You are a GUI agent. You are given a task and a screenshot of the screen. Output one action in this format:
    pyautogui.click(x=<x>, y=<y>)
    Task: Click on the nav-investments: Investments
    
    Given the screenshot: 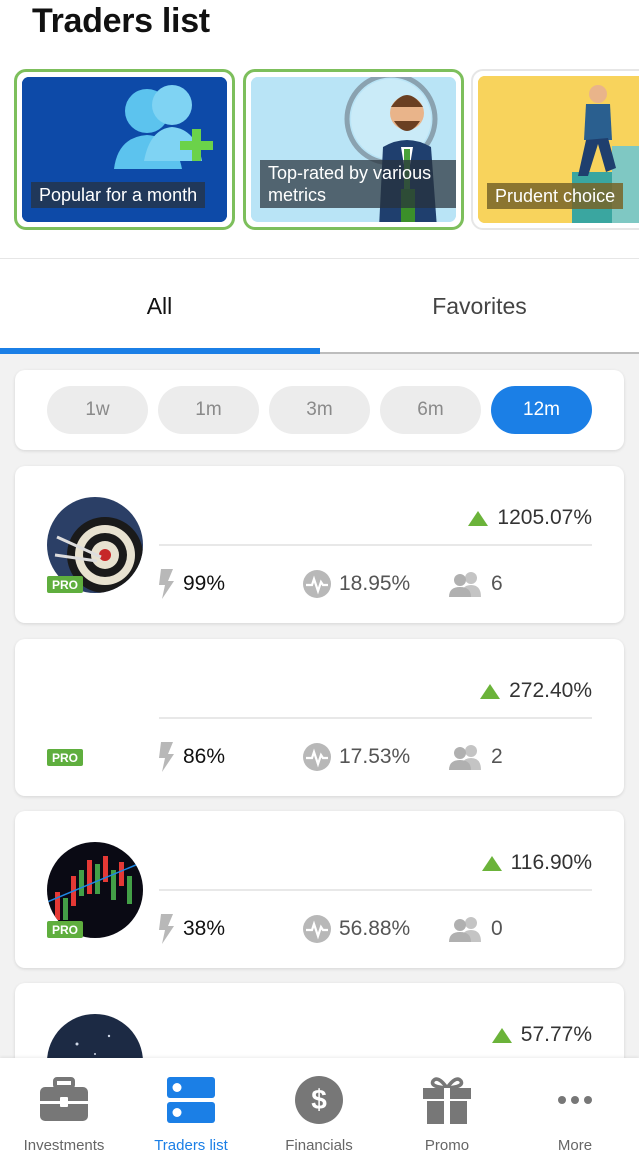 What is the action you would take?
    pyautogui.click(x=64, y=1114)
    